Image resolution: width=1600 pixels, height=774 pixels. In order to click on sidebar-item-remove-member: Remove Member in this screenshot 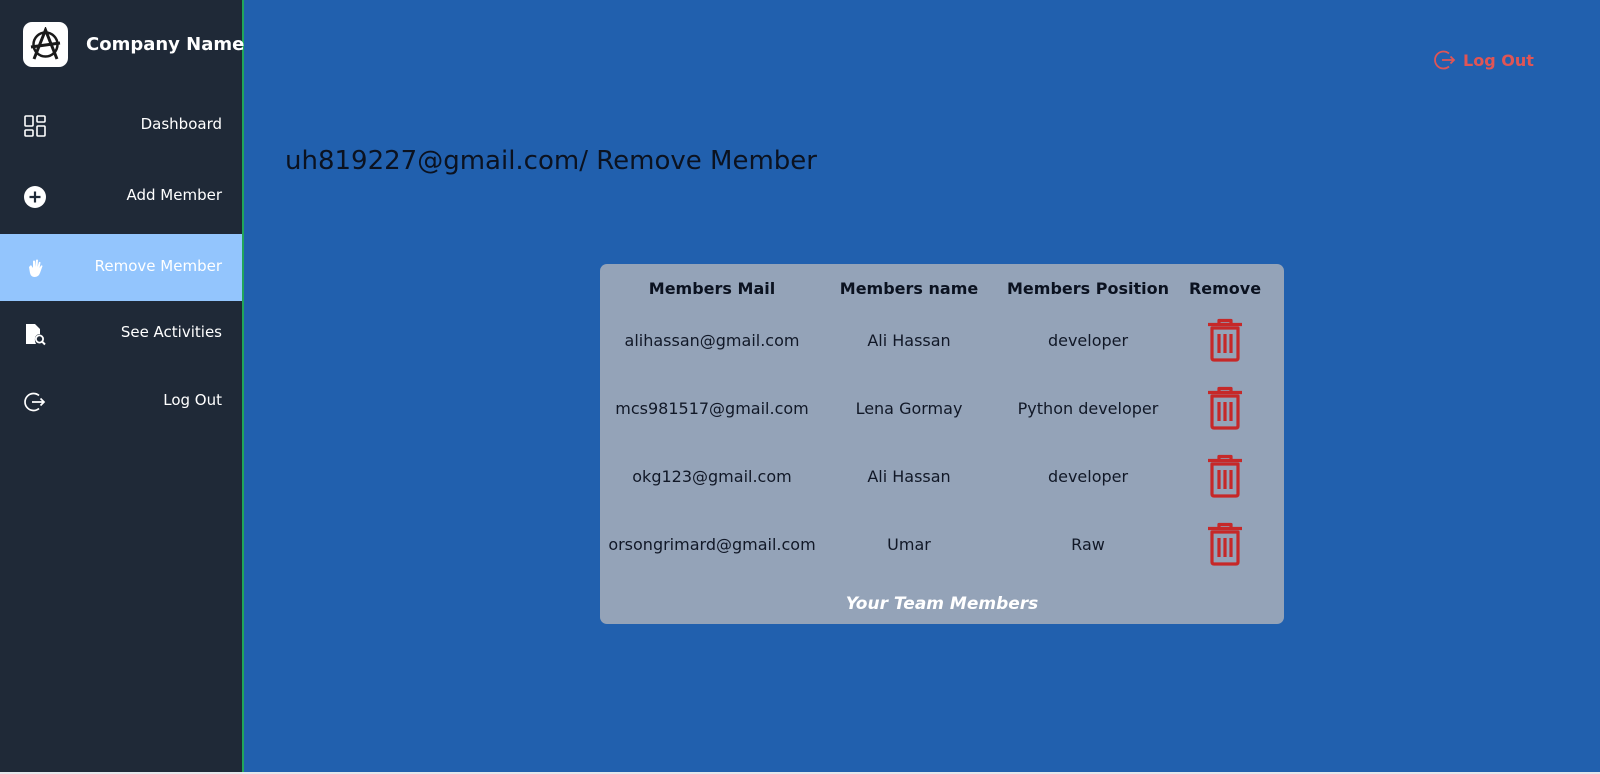, I will do `click(121, 267)`.